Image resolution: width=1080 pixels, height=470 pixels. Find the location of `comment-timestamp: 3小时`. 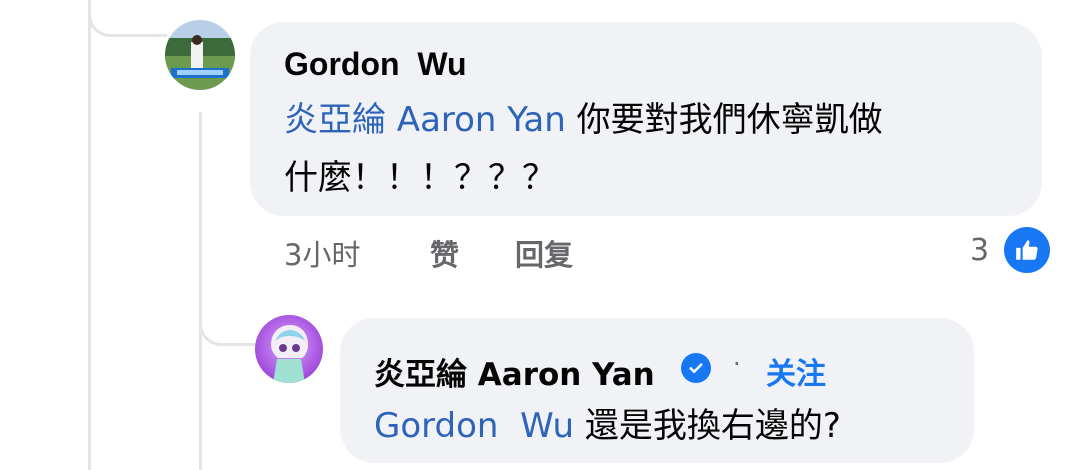

comment-timestamp: 3小时 is located at coordinates (322, 253).